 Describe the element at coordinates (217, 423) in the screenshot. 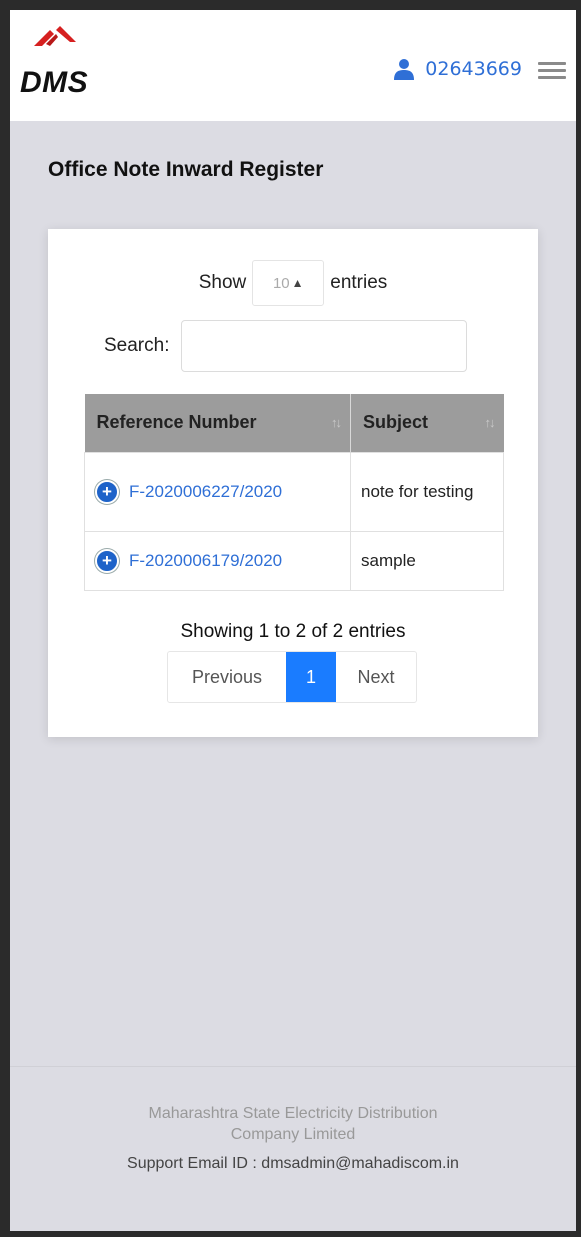

I see `column-header-reference: Reference Number ↑↓` at that location.